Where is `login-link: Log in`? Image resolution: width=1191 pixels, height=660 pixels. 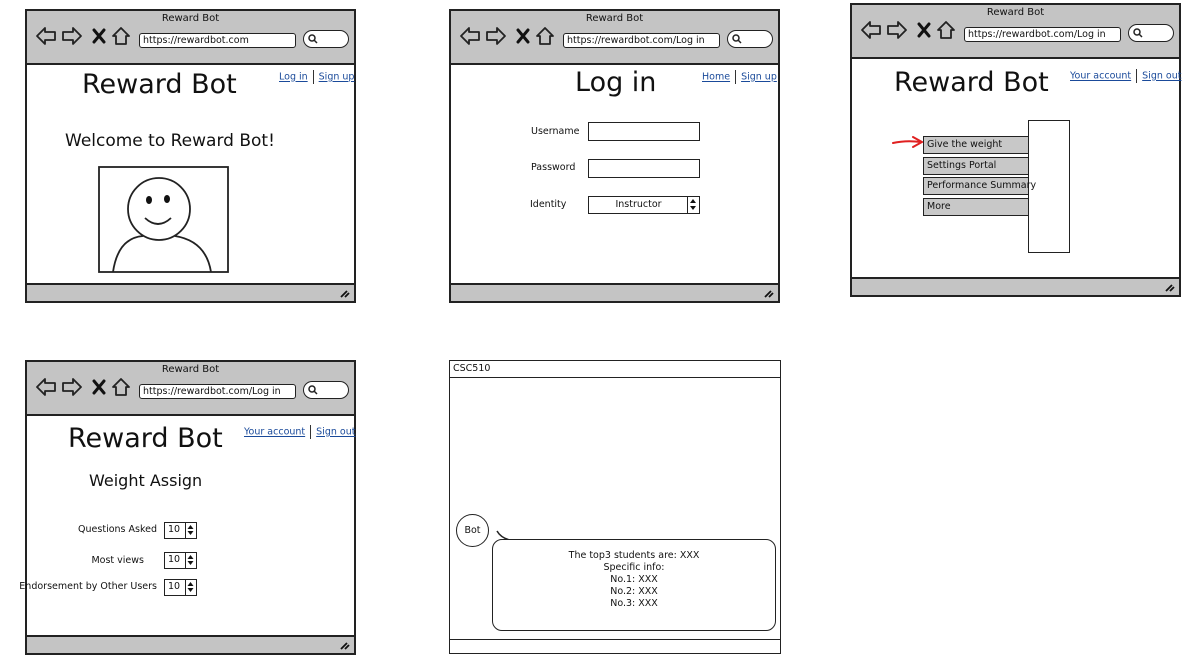 login-link: Log in is located at coordinates (293, 77).